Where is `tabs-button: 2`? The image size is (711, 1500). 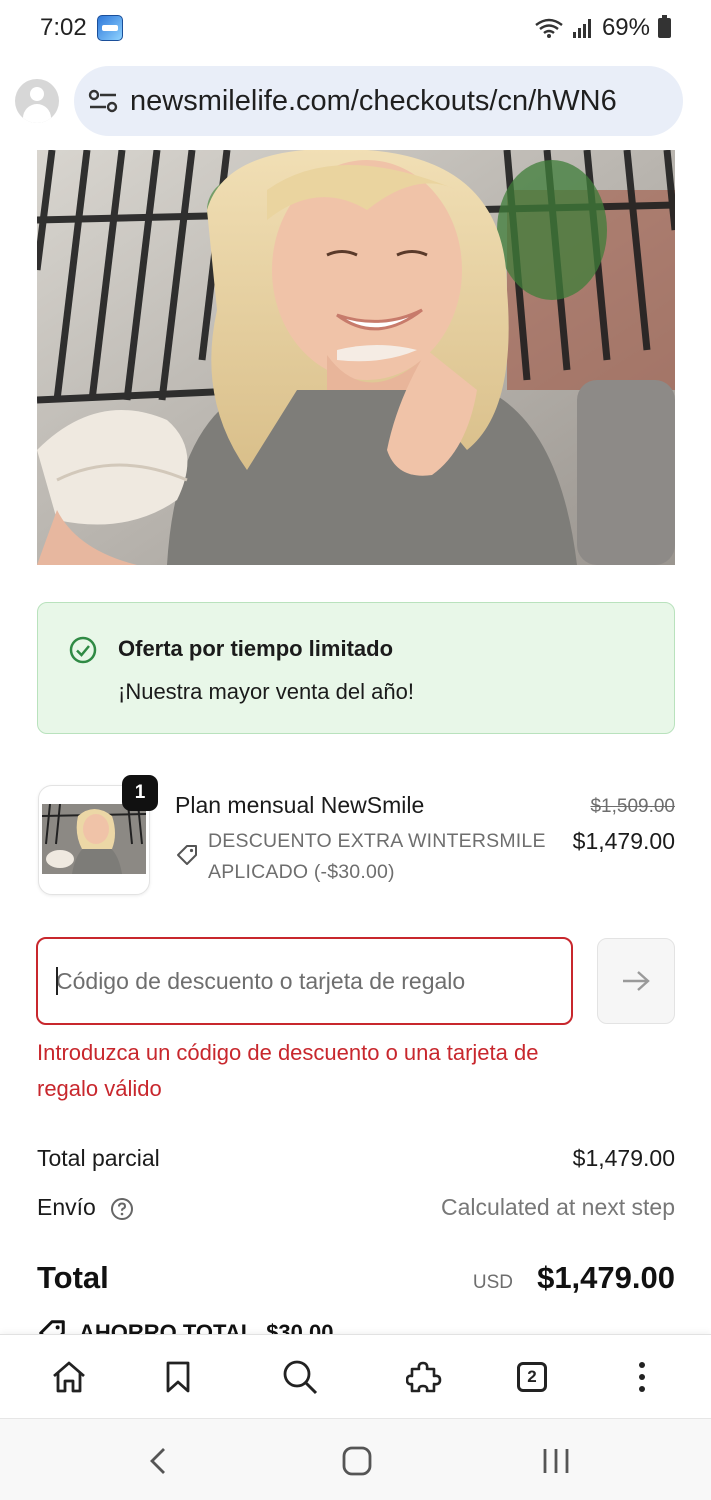 tabs-button: 2 is located at coordinates (532, 1377).